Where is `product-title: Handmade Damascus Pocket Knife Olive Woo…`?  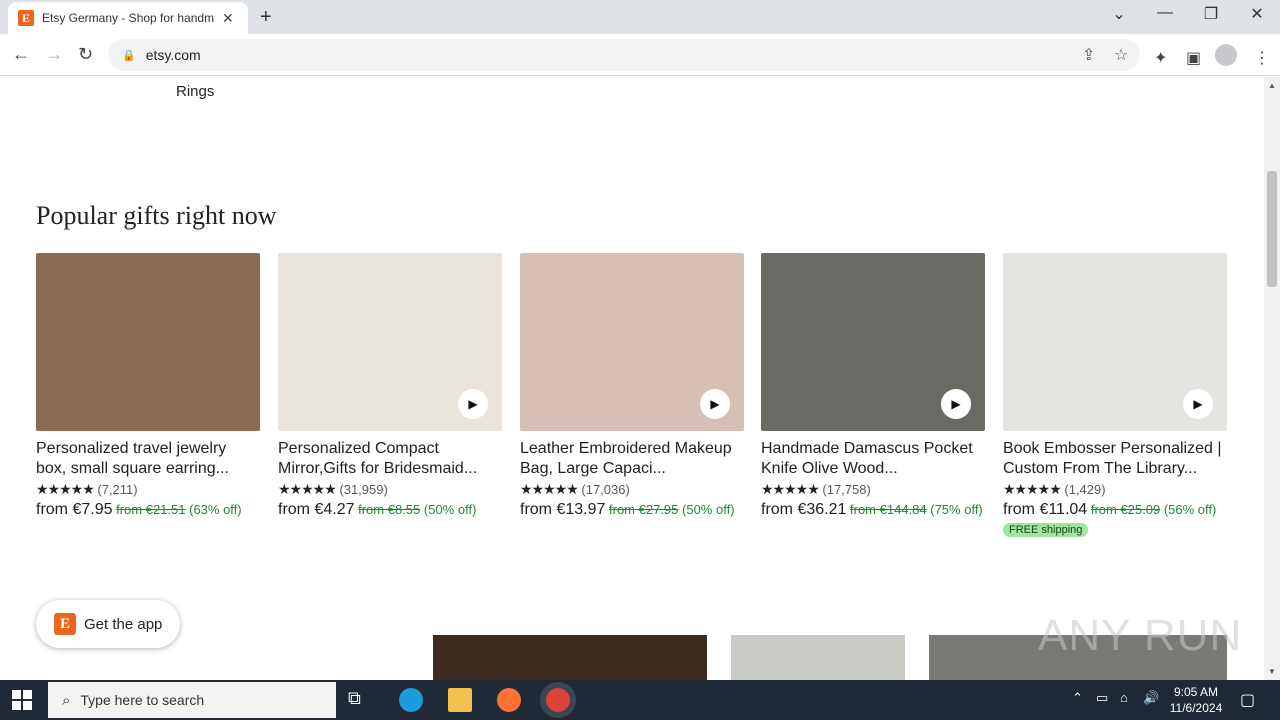 product-title: Handmade Damascus Pocket Knife Olive Woo… is located at coordinates (873, 459).